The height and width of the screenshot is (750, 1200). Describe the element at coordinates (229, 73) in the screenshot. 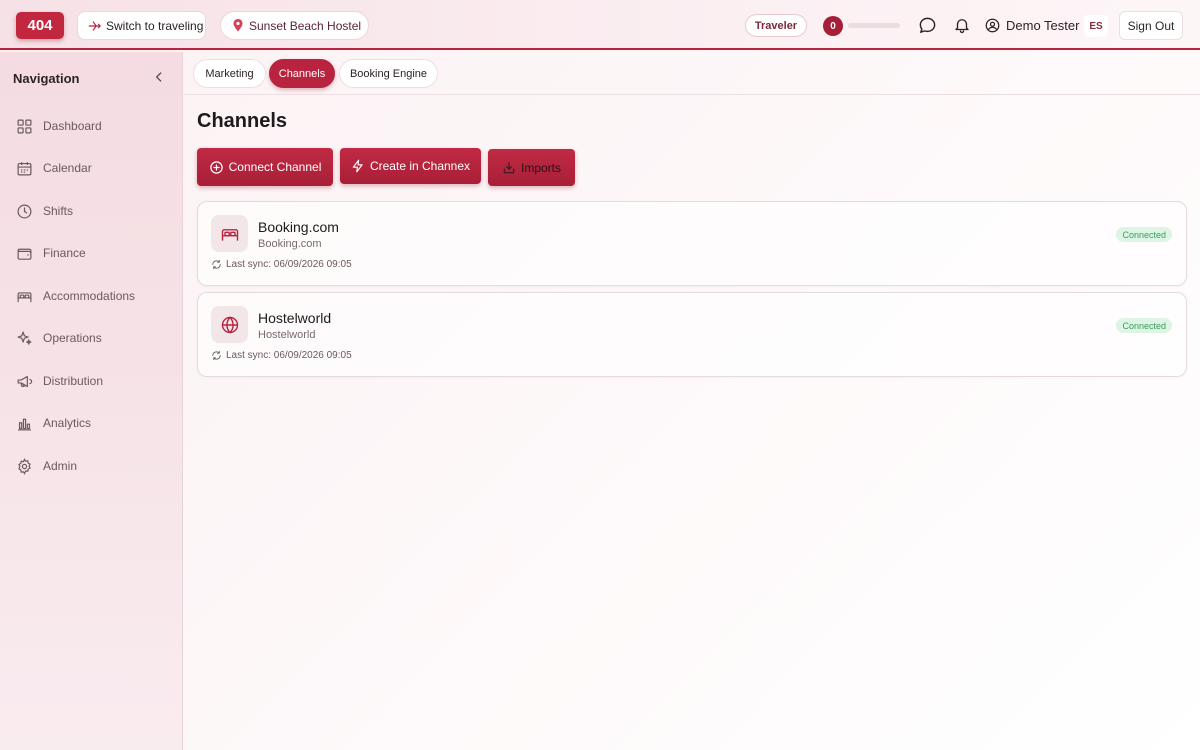

I see `tab-marketing: Marketing` at that location.